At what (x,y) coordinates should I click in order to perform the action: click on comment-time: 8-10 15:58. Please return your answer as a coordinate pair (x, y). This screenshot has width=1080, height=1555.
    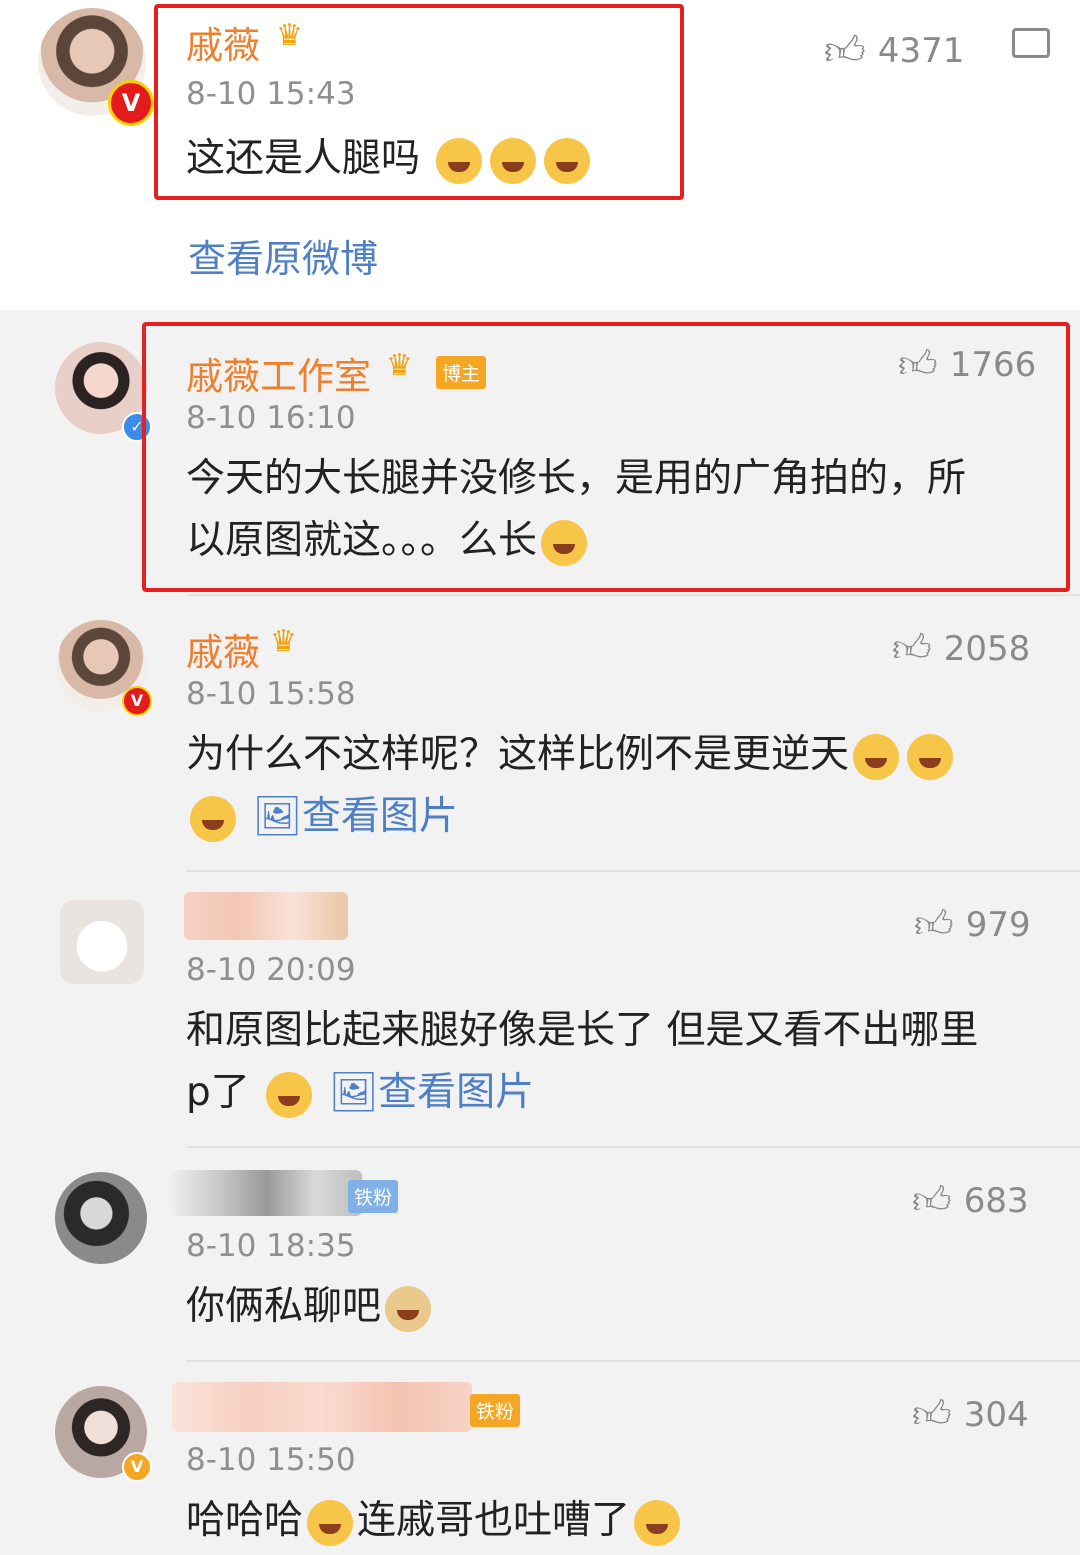
    Looking at the image, I should click on (271, 694).